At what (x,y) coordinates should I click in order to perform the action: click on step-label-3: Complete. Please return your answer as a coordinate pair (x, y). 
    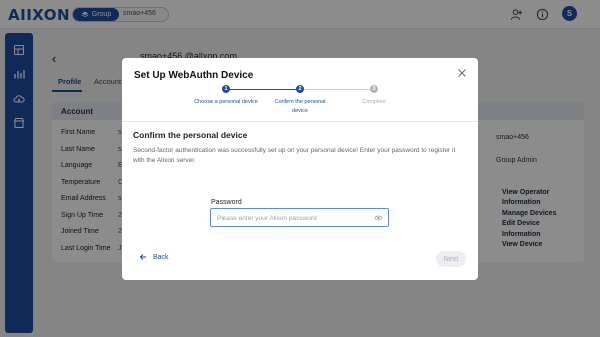
    Looking at the image, I should click on (374, 102).